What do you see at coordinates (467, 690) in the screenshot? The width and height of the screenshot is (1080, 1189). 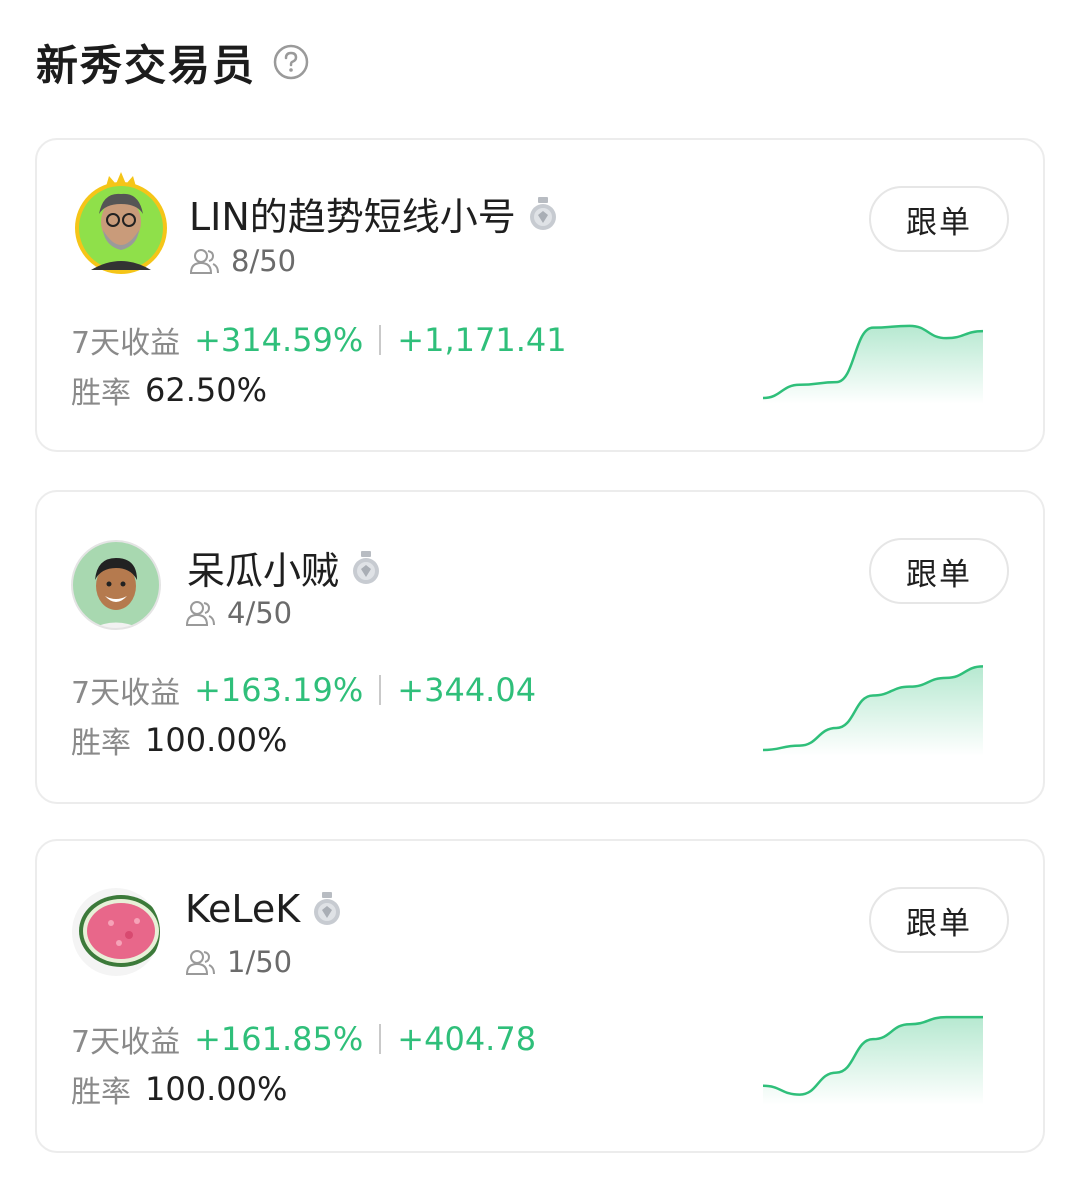 I see `return-amount: +344.04` at bounding box center [467, 690].